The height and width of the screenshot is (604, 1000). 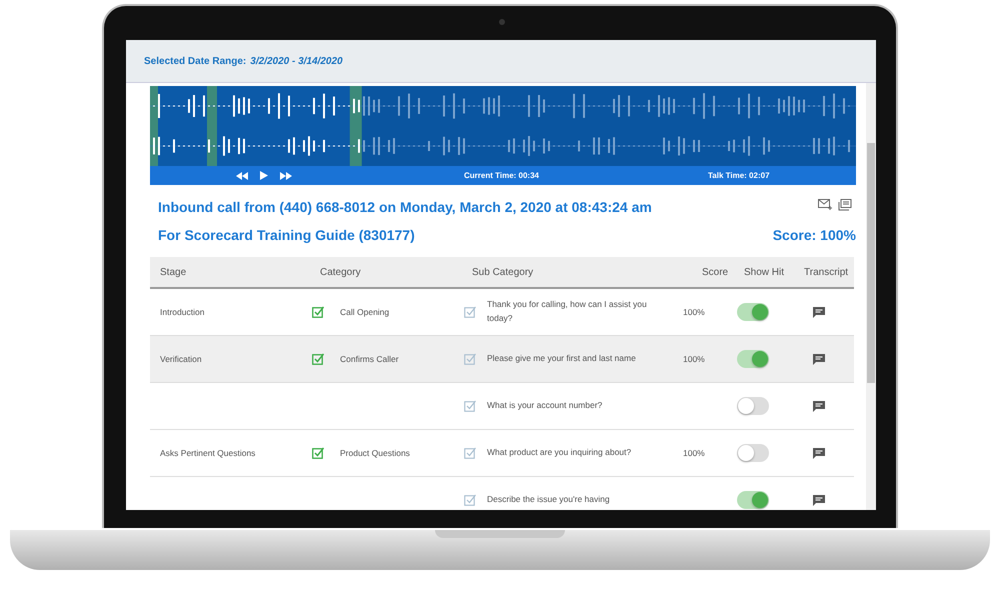 I want to click on category-cell: Confirms Caller, so click(x=369, y=359).